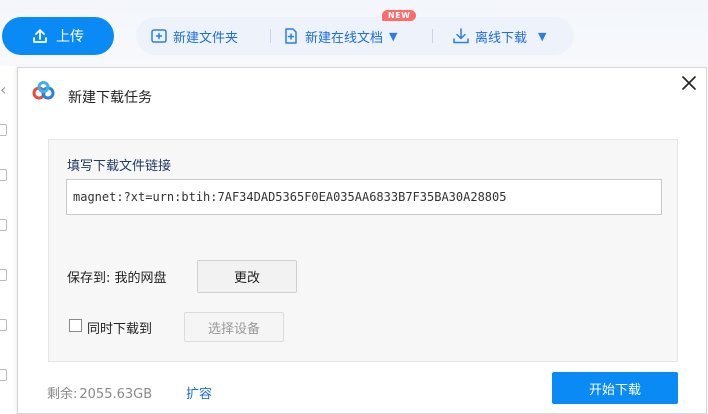  I want to click on sync-download-checkbox, so click(75, 325).